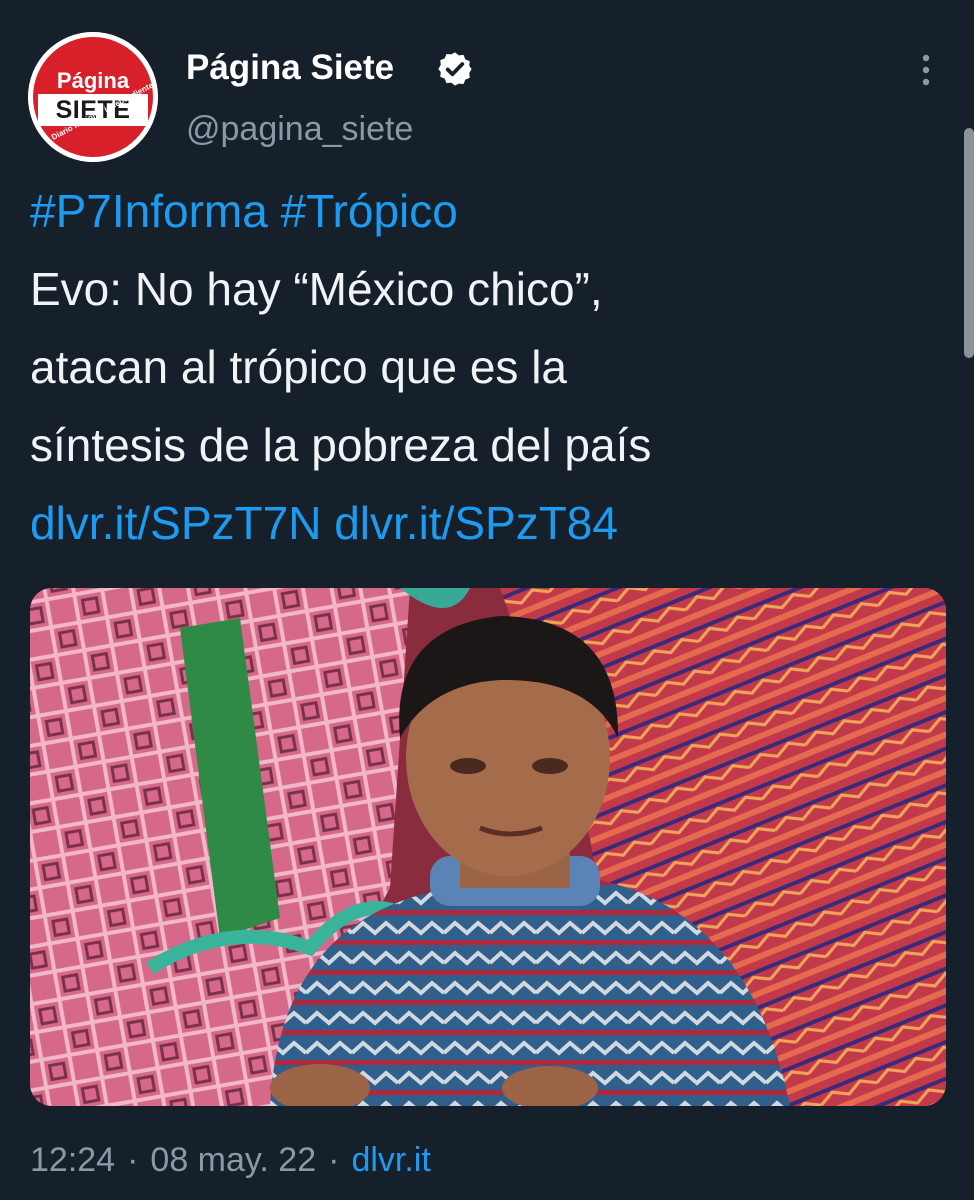  Describe the element at coordinates (455, 69) in the screenshot. I see `verified-badge-icon` at that location.